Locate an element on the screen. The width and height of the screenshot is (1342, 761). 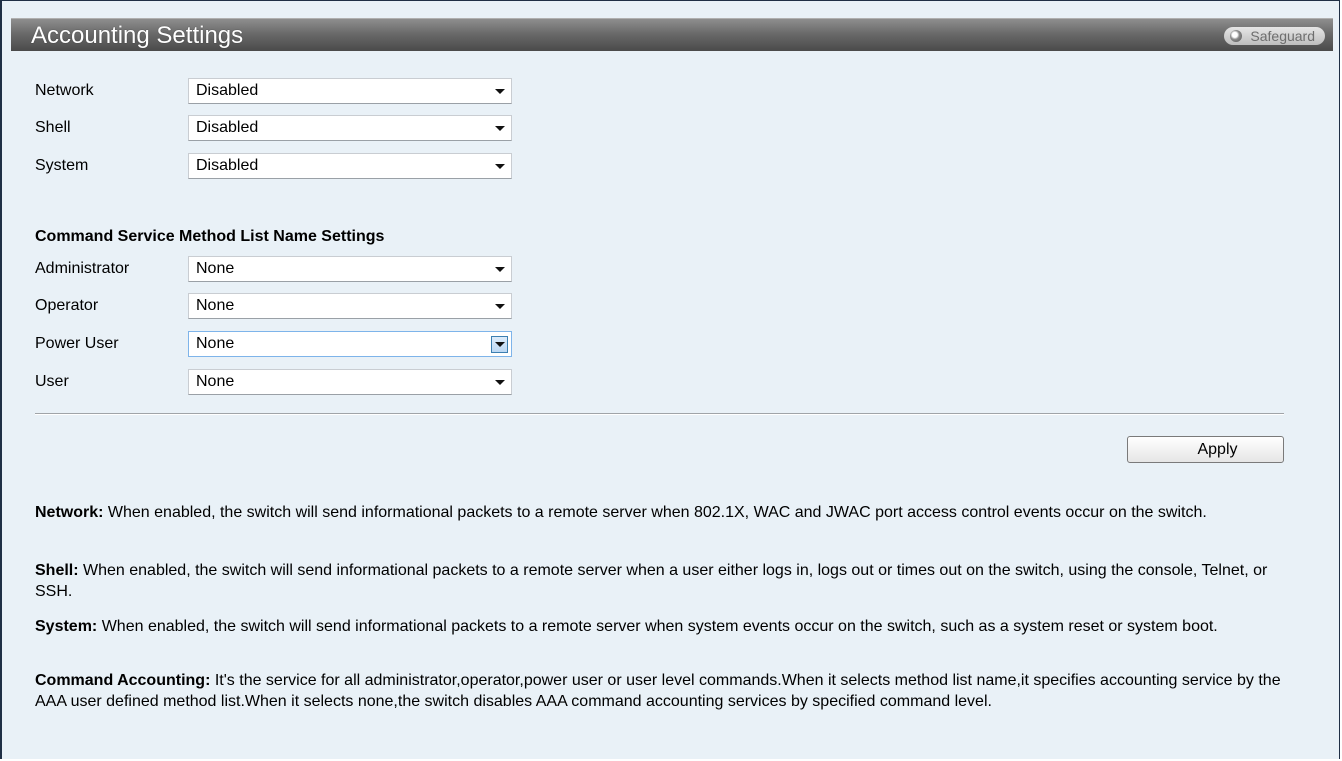
title-bar: Accounting Settings Safeguard is located at coordinates (672, 34).